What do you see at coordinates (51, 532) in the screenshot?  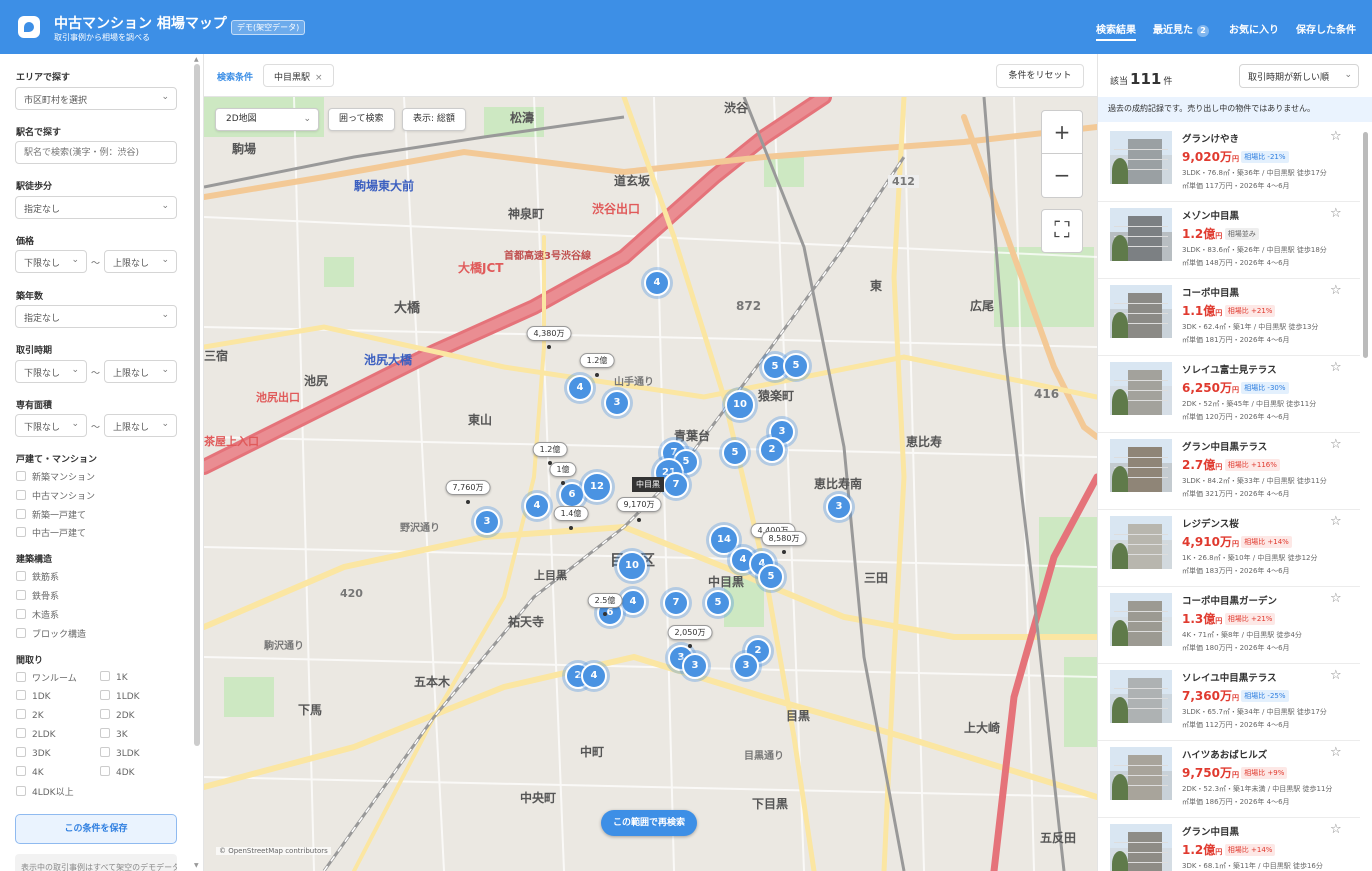 I see `type-checkbox: 中古一戸建て` at bounding box center [51, 532].